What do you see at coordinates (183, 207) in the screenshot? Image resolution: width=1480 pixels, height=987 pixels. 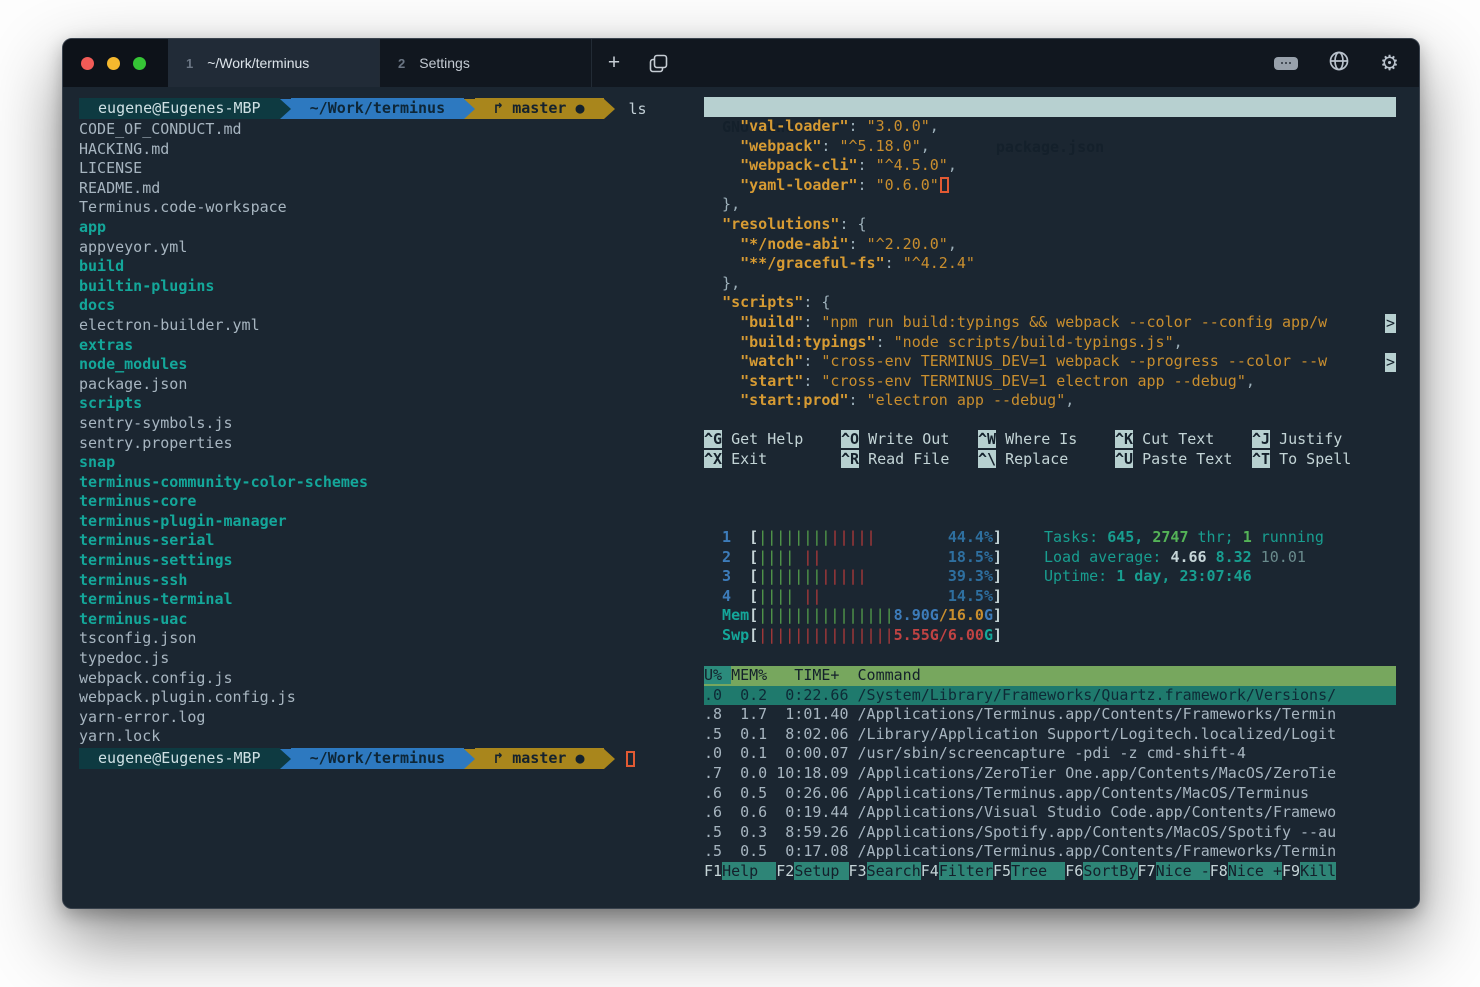 I see `file-entry: Terminus.code-workspace` at bounding box center [183, 207].